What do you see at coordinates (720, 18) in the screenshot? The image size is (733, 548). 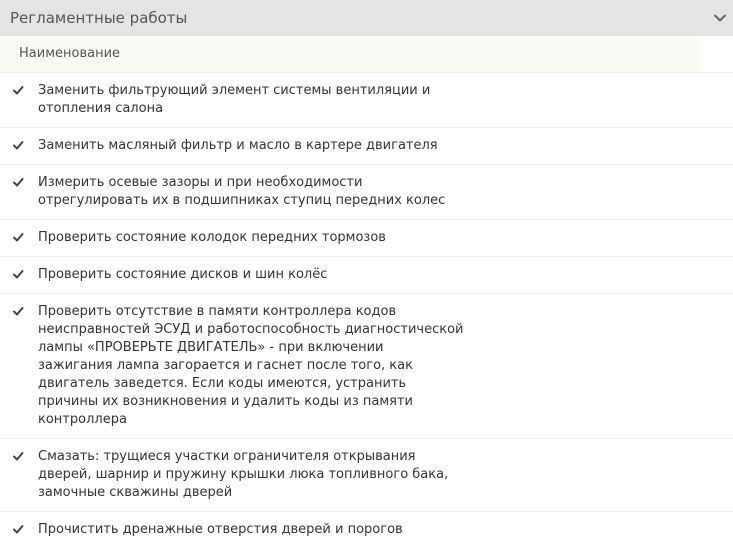 I see `chevron-down-icon` at bounding box center [720, 18].